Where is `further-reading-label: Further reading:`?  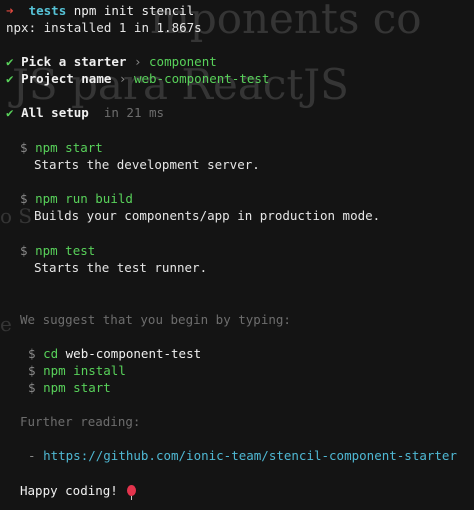 further-reading-label: Further reading: is located at coordinates (80, 421).